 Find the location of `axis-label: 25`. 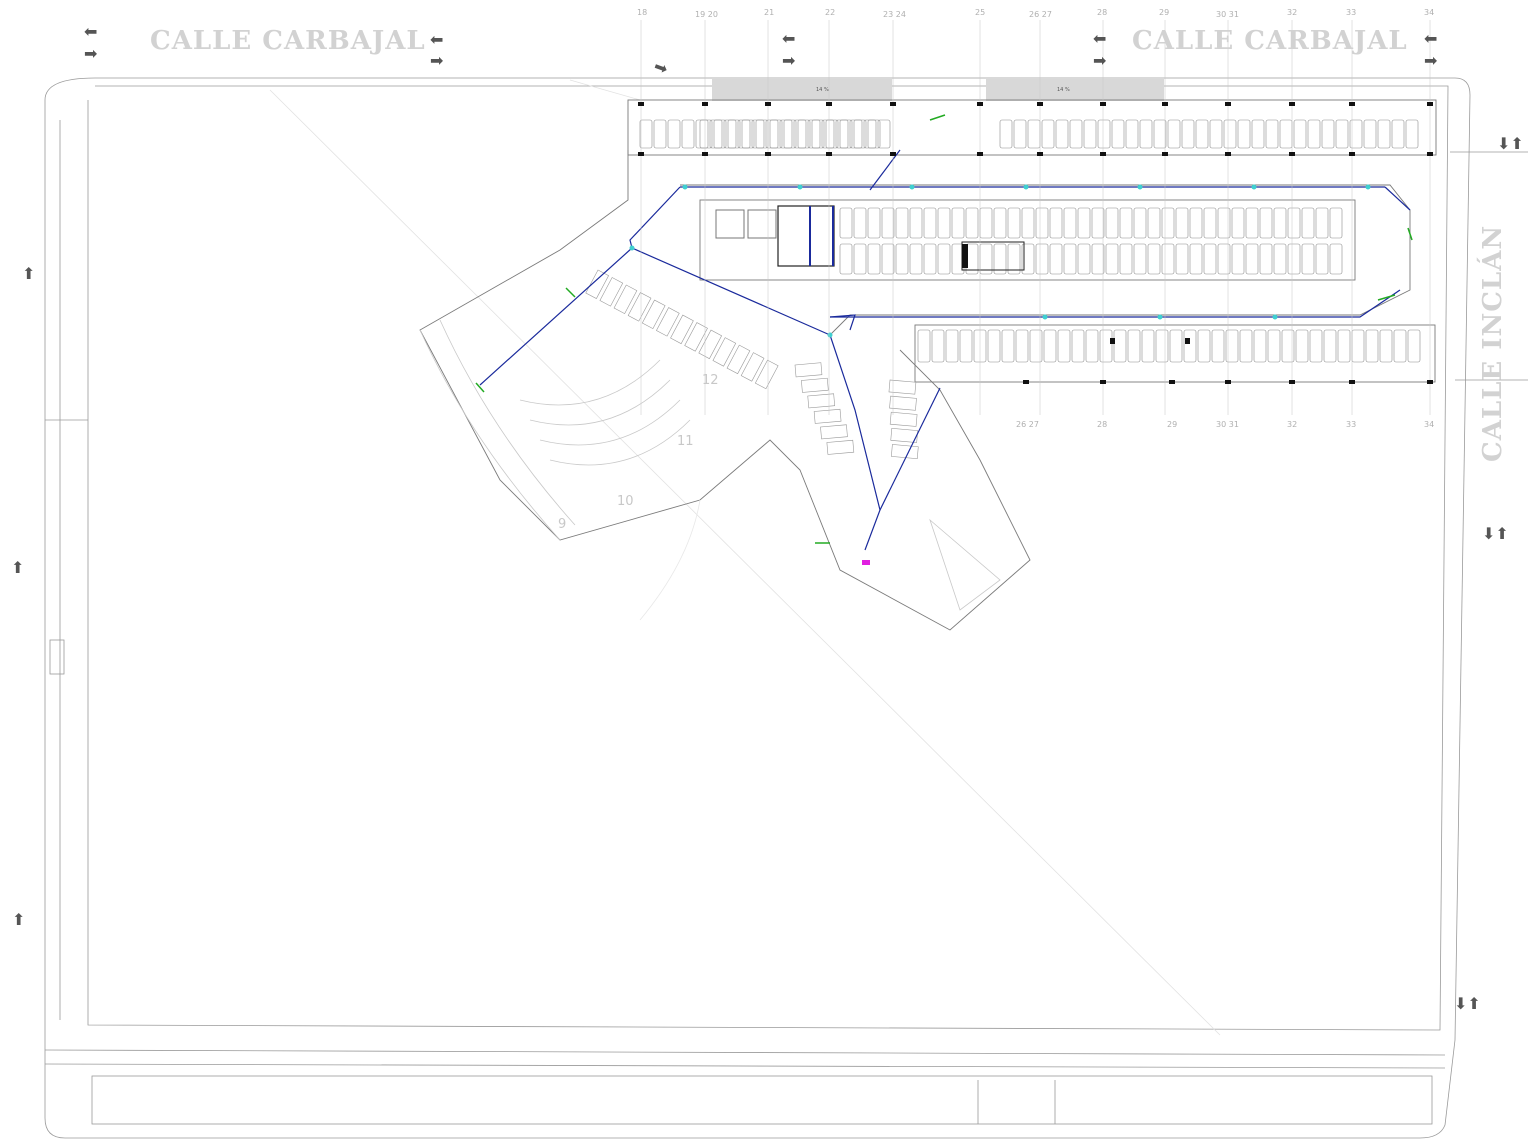

axis-label: 25 is located at coordinates (980, 12).